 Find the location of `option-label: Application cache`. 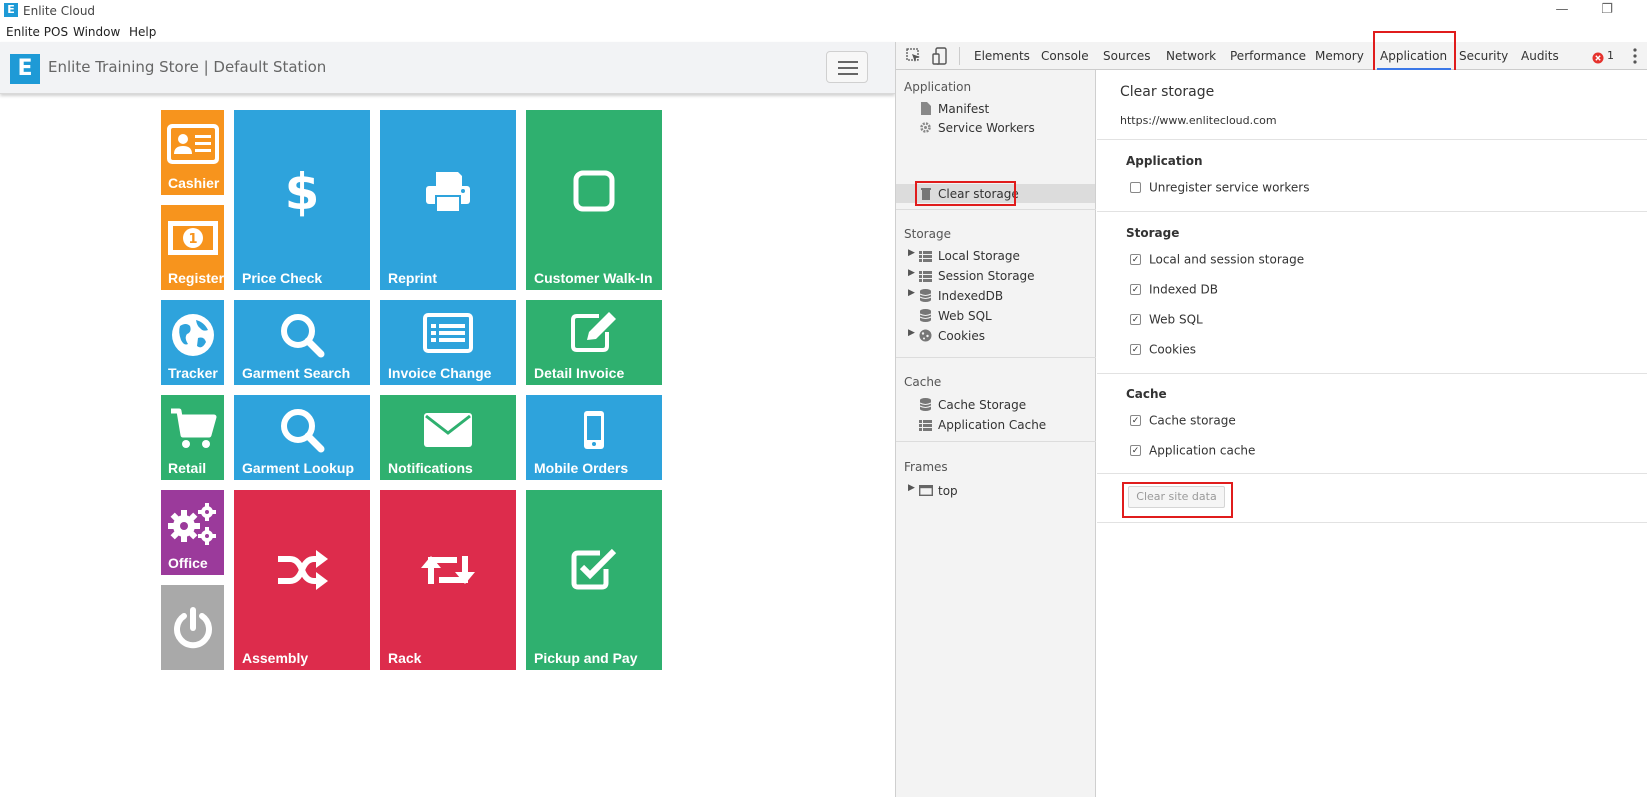

option-label: Application cache is located at coordinates (1202, 450).